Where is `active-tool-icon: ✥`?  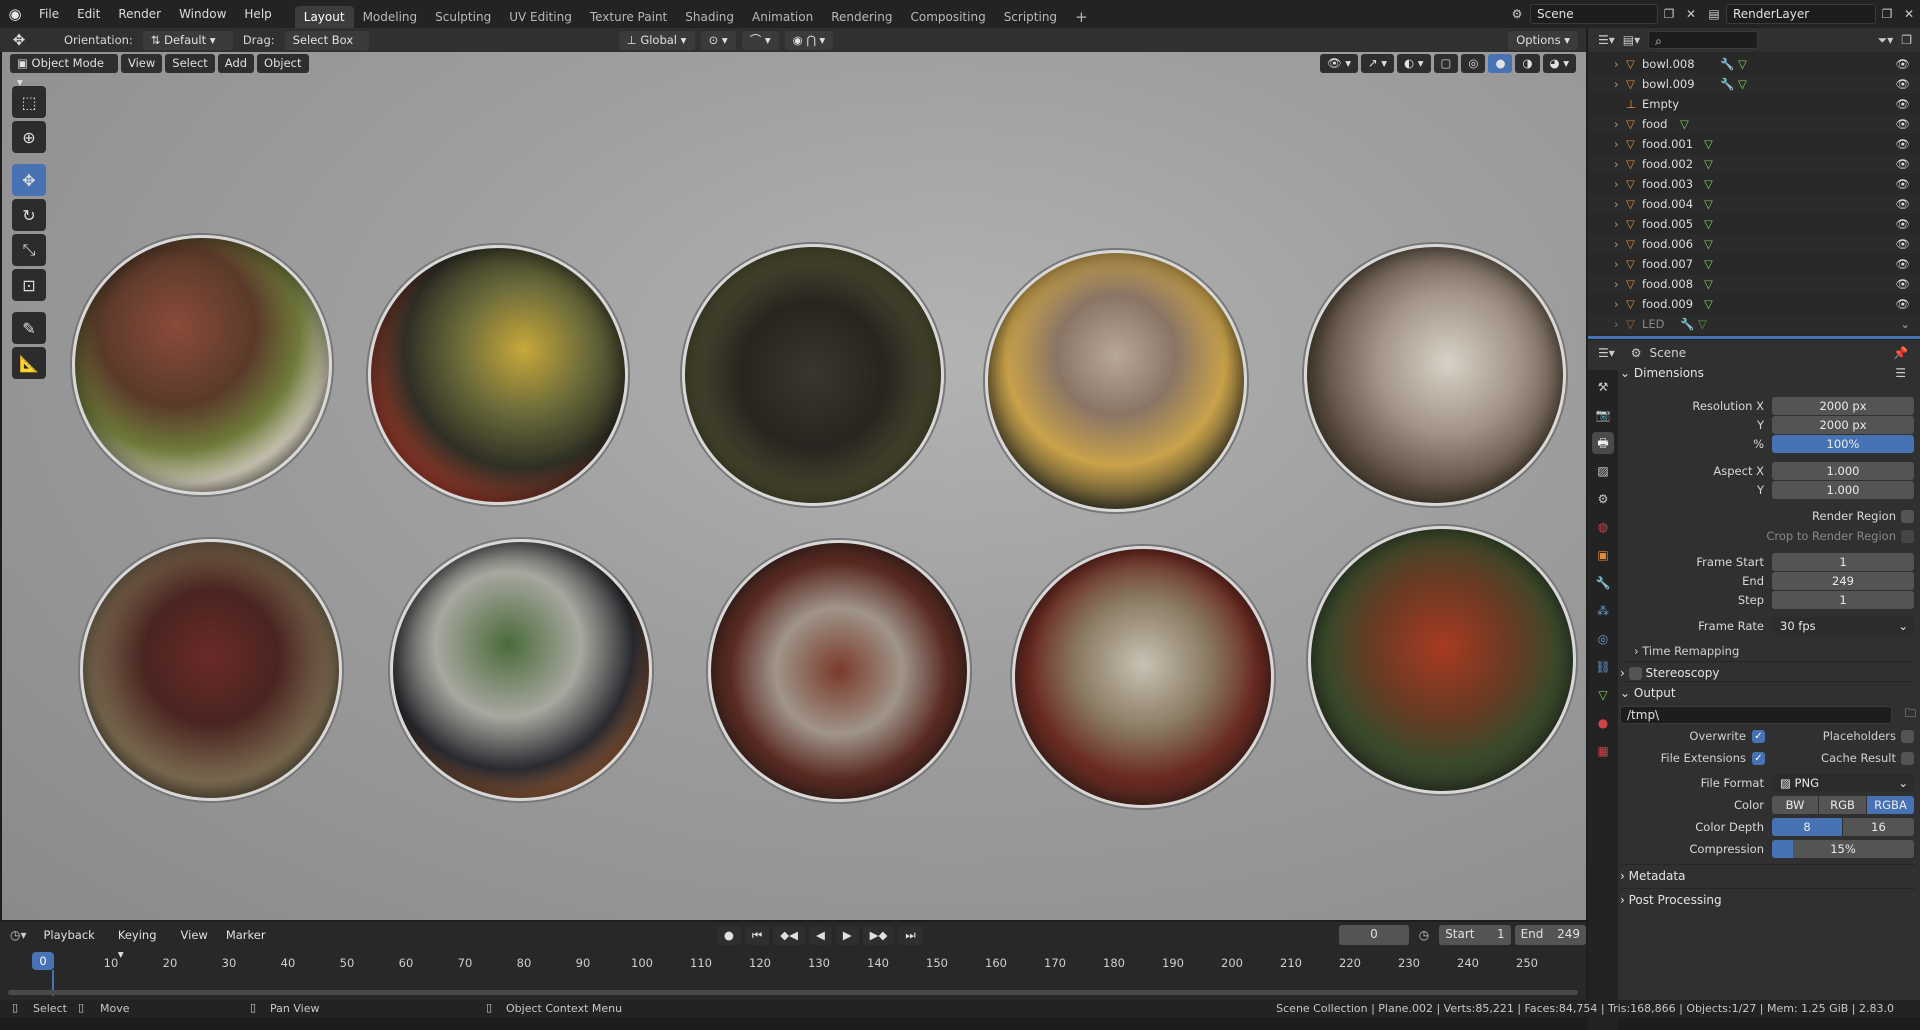 active-tool-icon: ✥ is located at coordinates (19, 40).